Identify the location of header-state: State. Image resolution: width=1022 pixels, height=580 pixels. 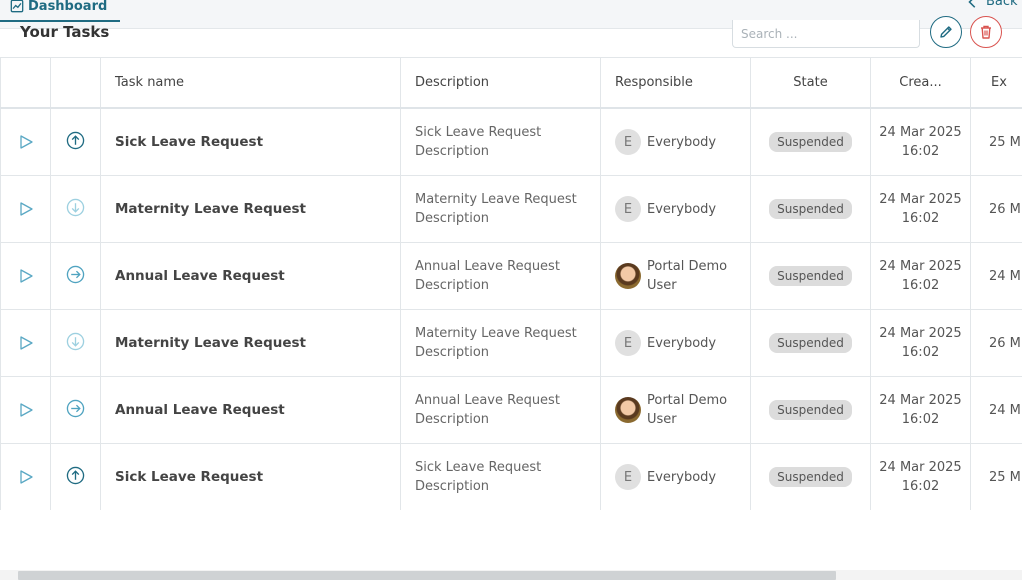
(810, 83).